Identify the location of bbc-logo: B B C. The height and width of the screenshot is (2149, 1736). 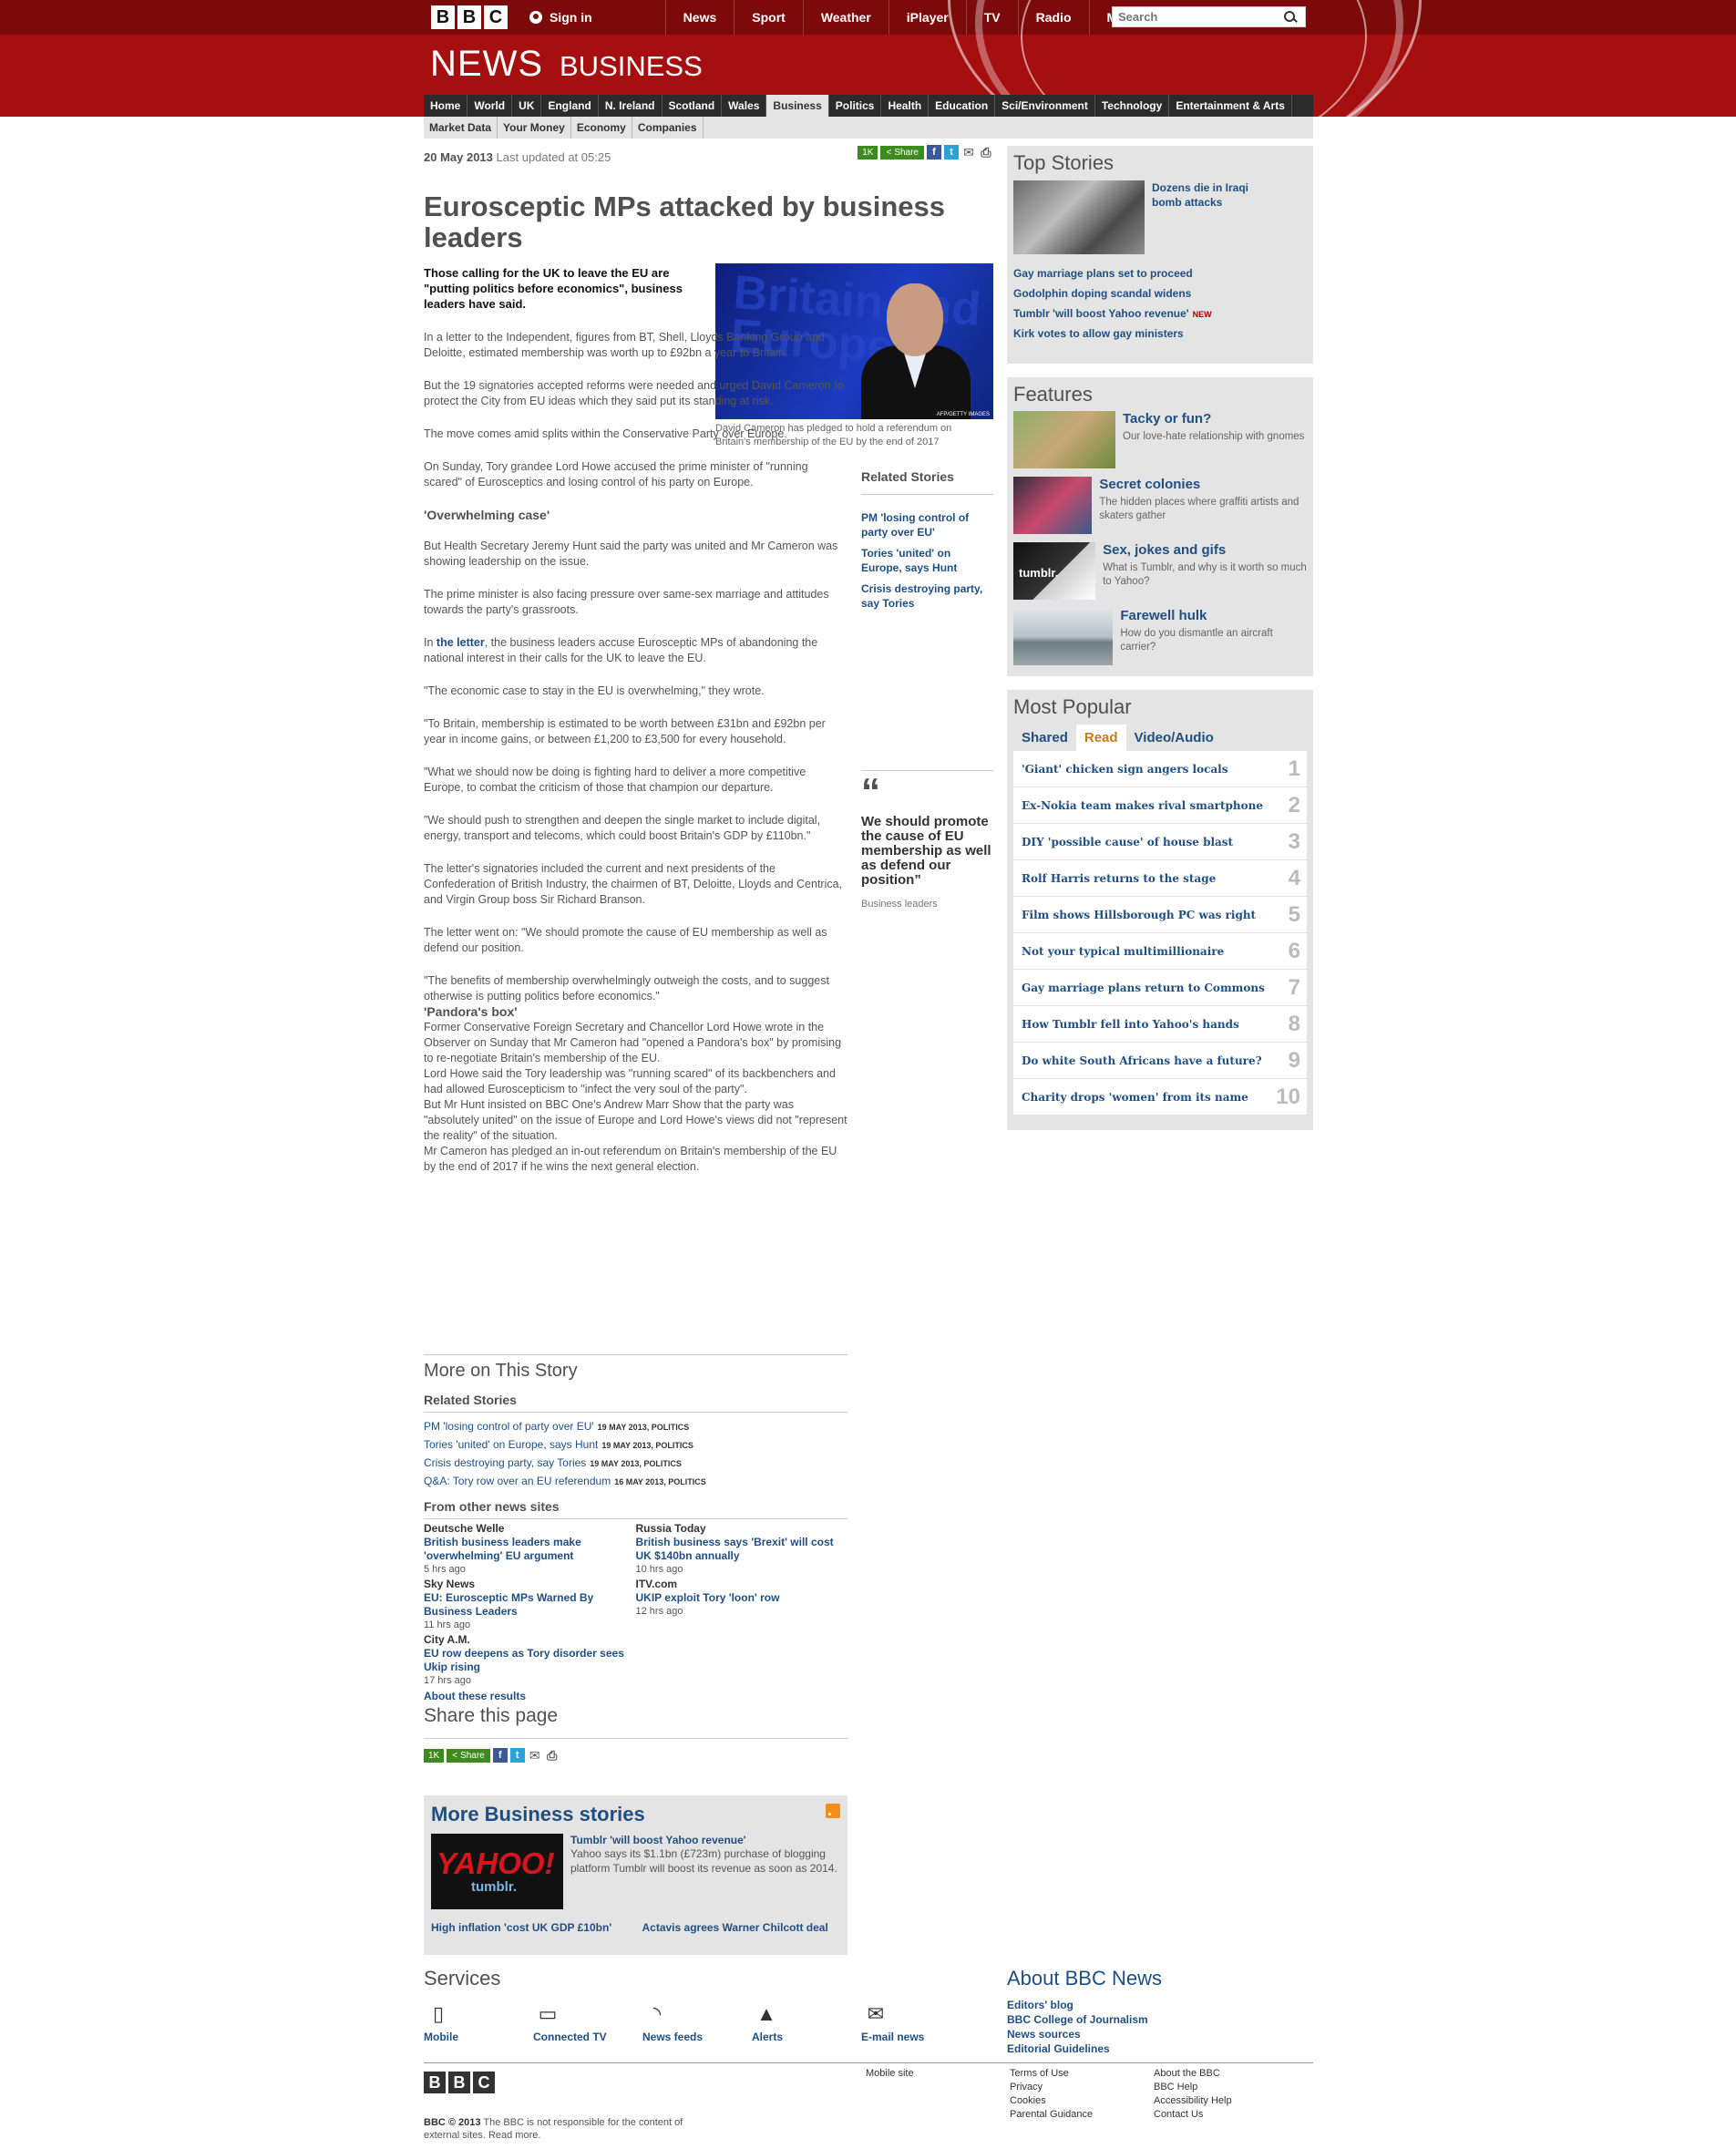
(469, 17).